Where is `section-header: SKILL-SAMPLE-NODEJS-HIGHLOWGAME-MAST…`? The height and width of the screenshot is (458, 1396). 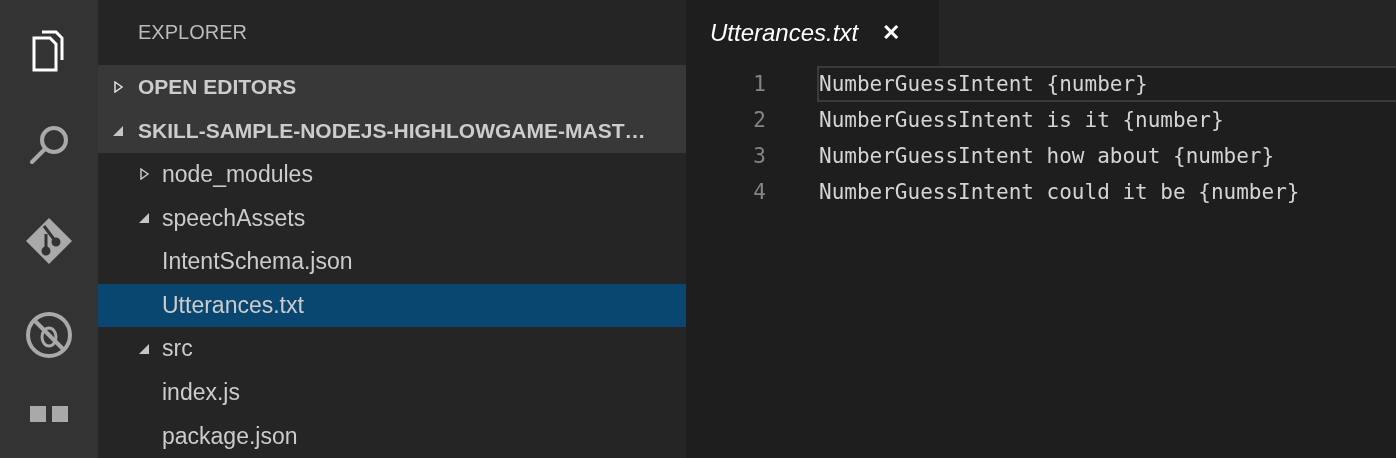
section-header: SKILL-SAMPLE-NODEJS-HIGHLOWGAME-MAST… is located at coordinates (392, 131).